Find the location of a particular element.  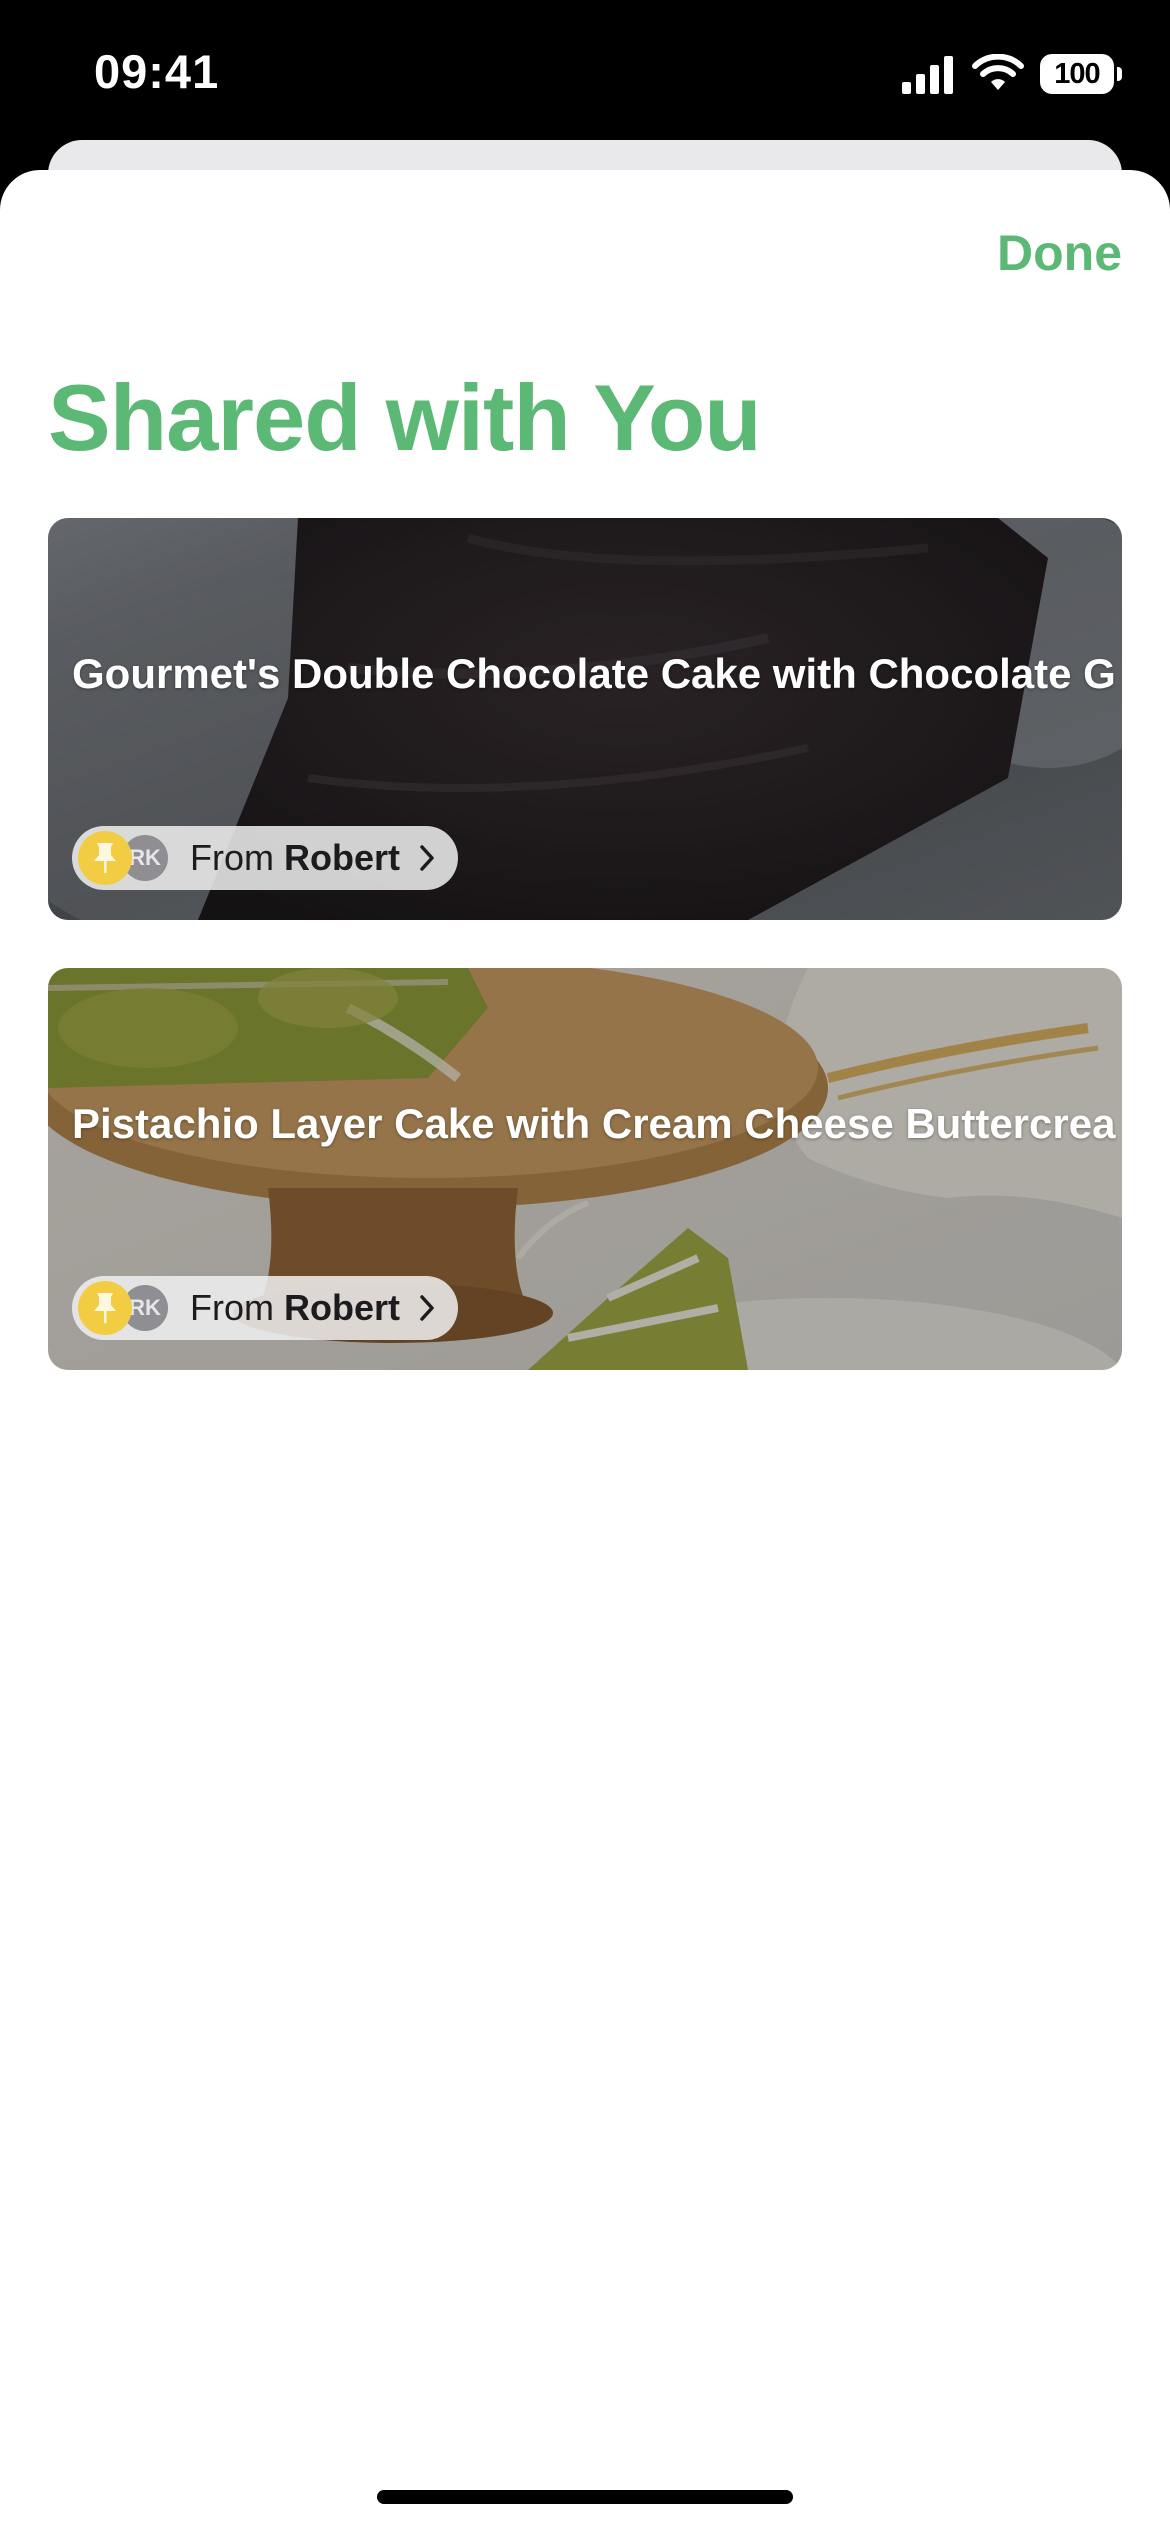

status-bar: 09:41 100 is located at coordinates (585, 70).